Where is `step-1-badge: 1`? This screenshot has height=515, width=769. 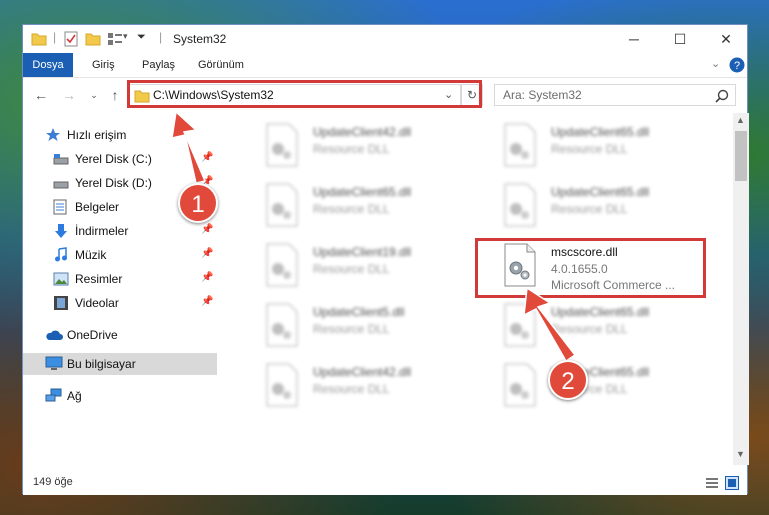 step-1-badge: 1 is located at coordinates (198, 203).